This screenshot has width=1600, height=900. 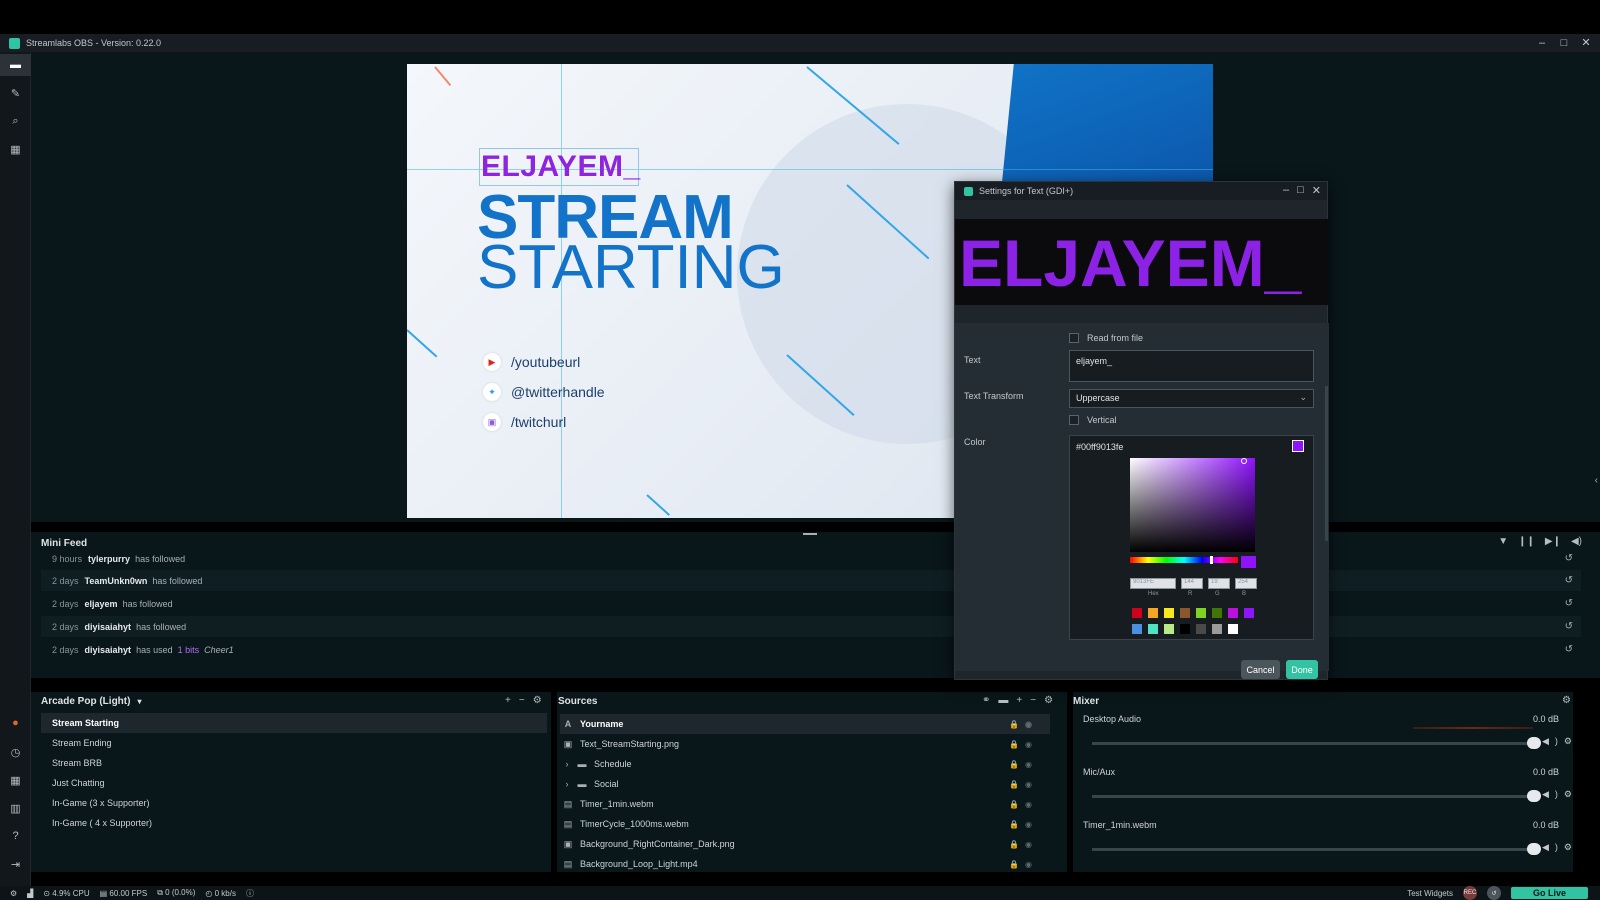 What do you see at coordinates (294, 823) in the screenshot?
I see `scene-item: In-Game ( 4 x Supporter)` at bounding box center [294, 823].